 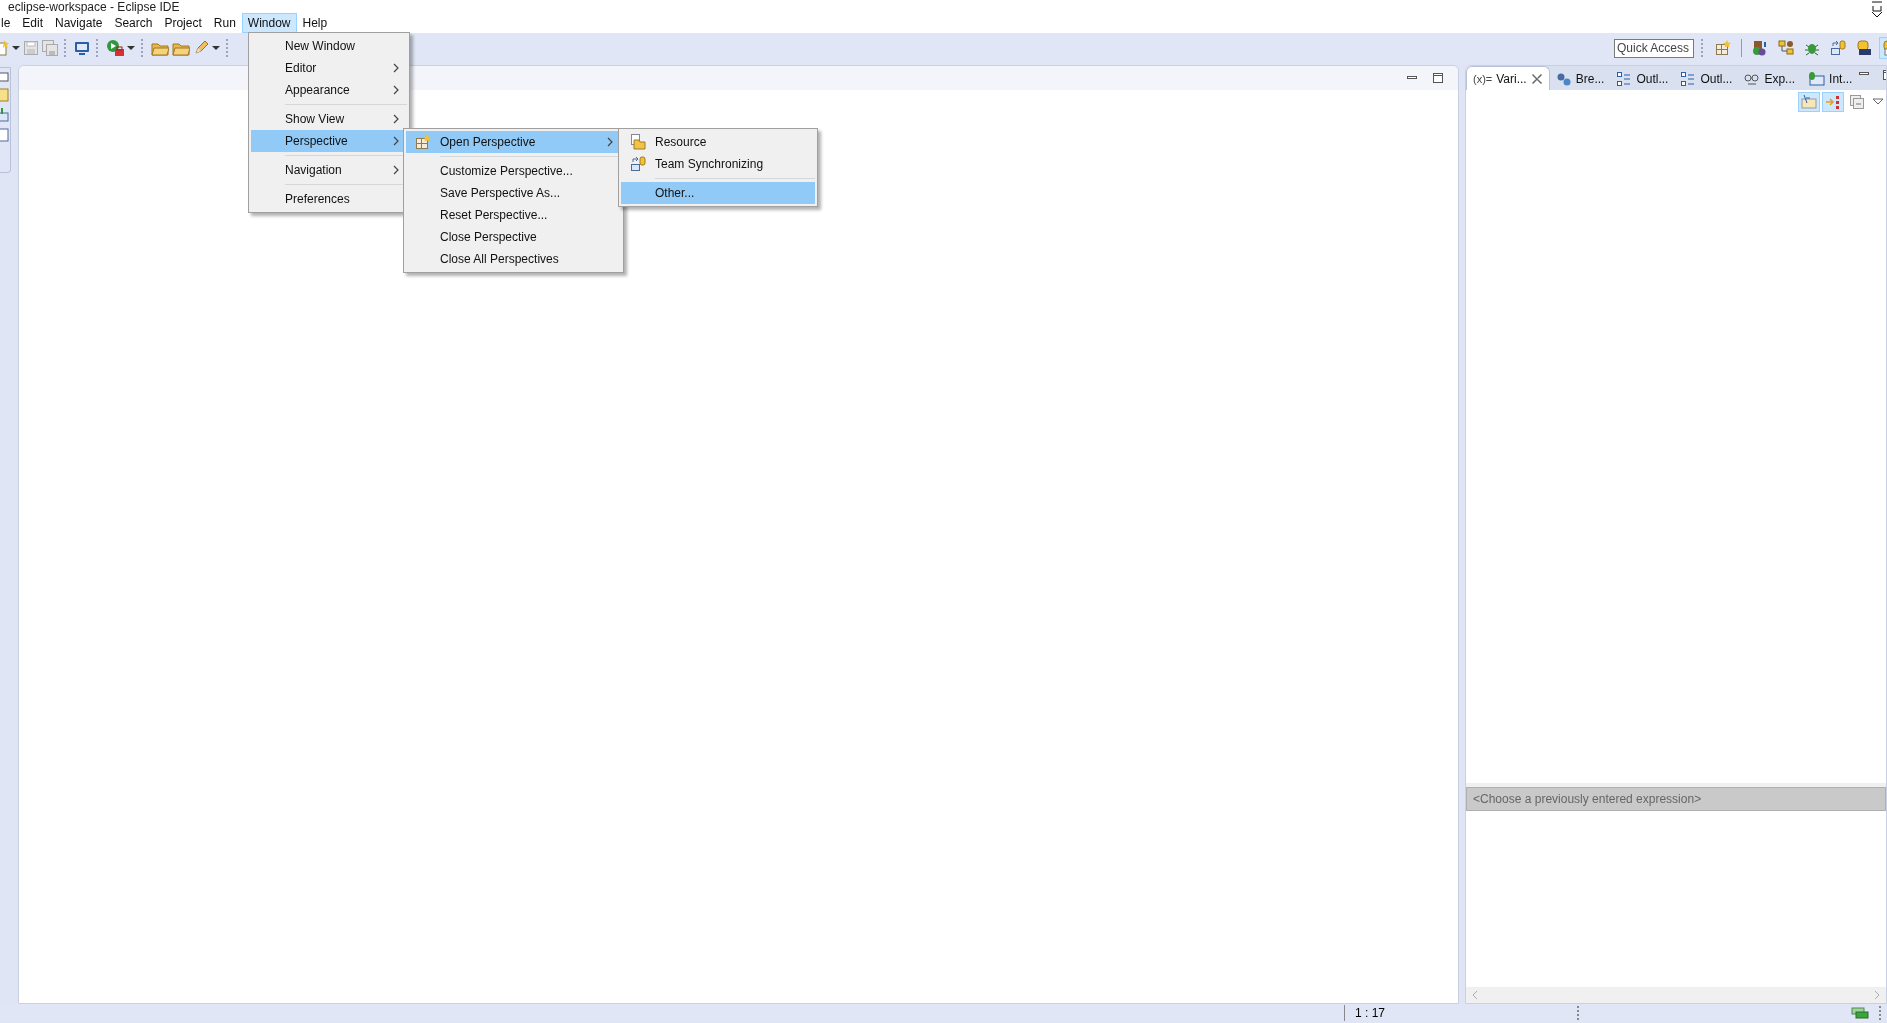 What do you see at coordinates (329, 170) in the screenshot?
I see `menu-item: Navigation` at bounding box center [329, 170].